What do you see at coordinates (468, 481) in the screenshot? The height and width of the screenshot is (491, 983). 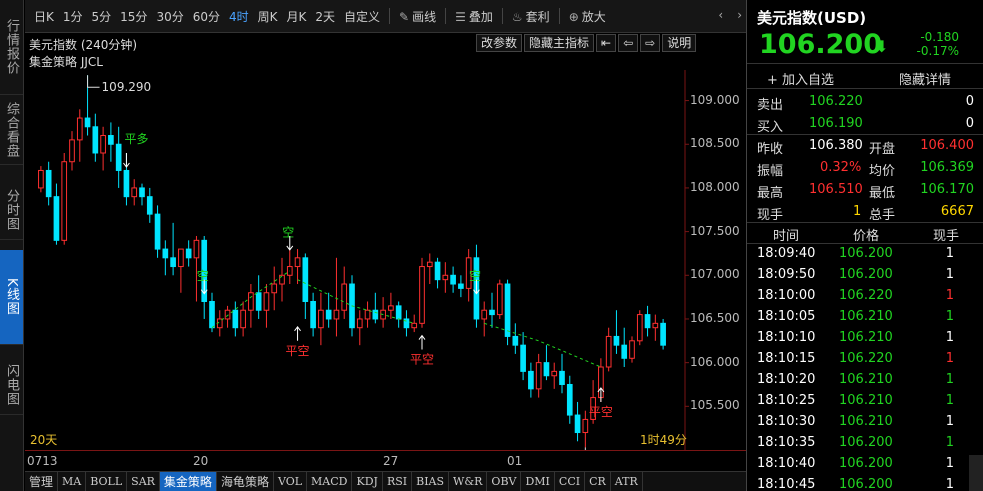 I see `indicator-tab: W&R` at bounding box center [468, 481].